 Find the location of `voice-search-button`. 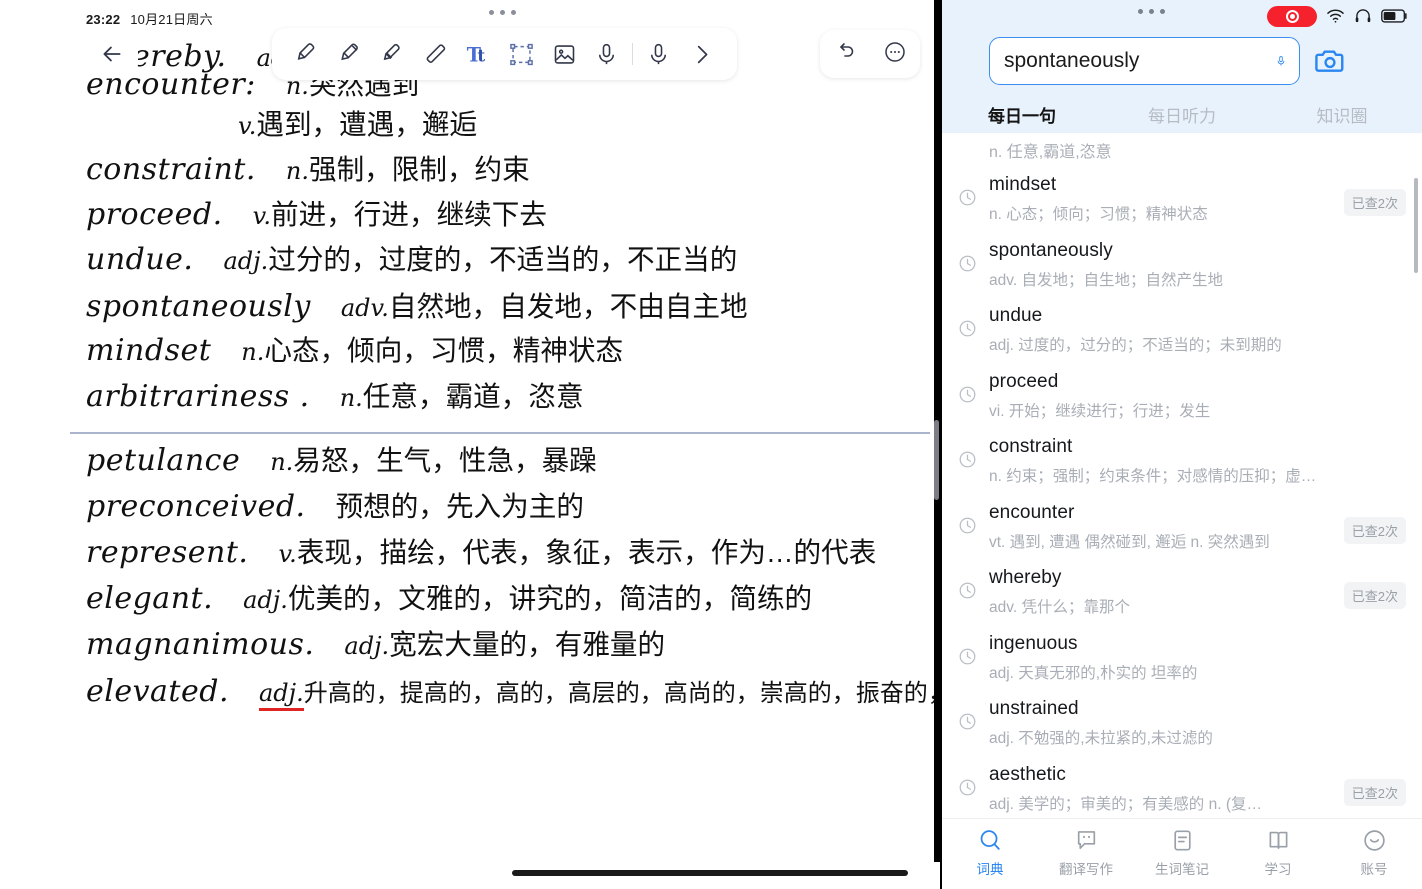

voice-search-button is located at coordinates (1281, 61).